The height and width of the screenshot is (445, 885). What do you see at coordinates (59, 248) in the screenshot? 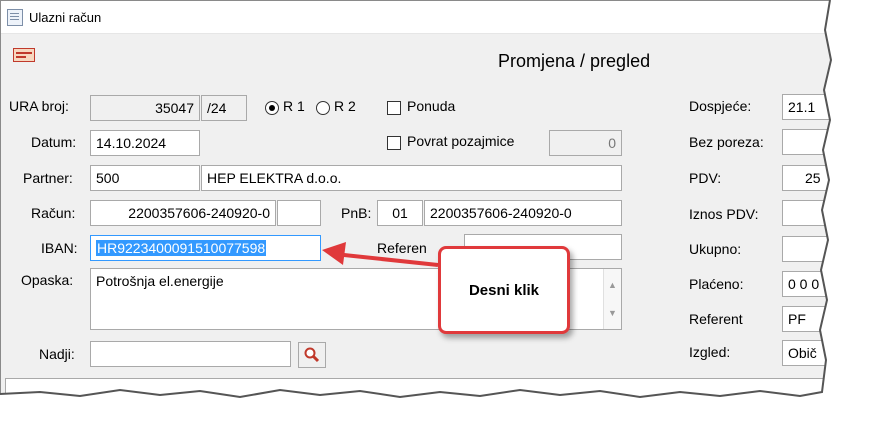
I see `iban-label: IBAN:` at bounding box center [59, 248].